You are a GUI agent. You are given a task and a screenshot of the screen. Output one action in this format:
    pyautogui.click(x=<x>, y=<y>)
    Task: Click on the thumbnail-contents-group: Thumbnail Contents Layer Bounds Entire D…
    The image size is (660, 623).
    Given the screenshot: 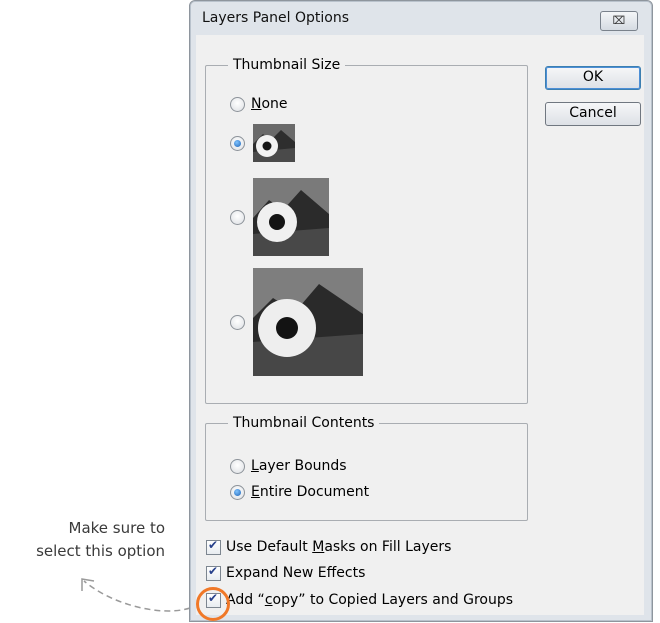 What is the action you would take?
    pyautogui.click(x=366, y=467)
    